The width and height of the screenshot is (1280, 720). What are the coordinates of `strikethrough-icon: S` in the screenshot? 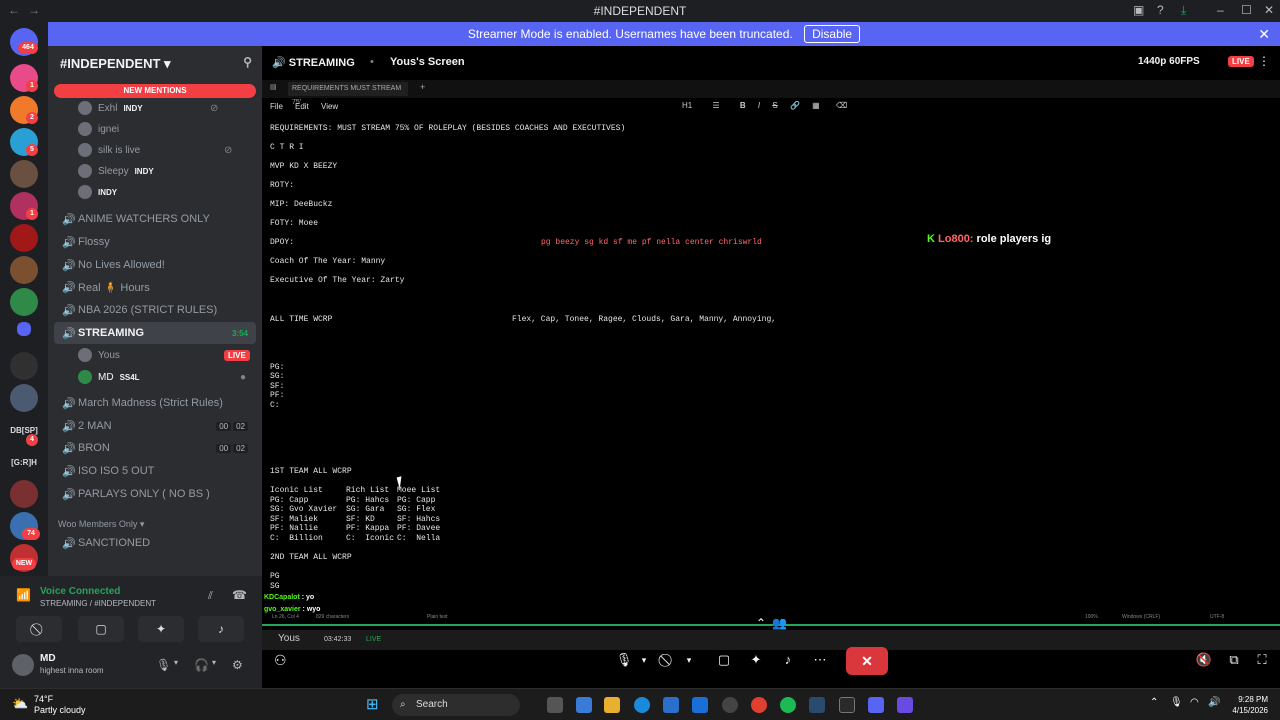 It's located at (774, 105).